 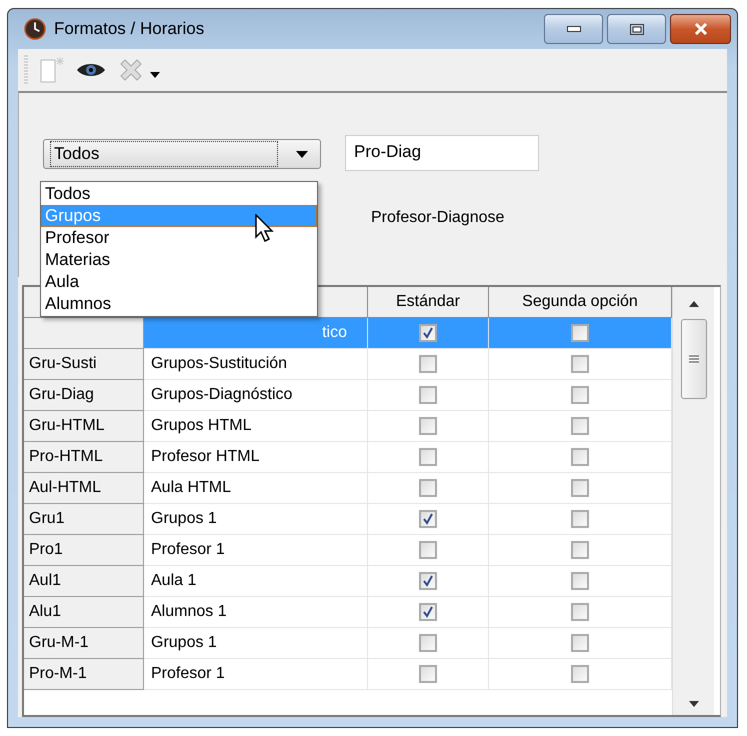 What do you see at coordinates (265, 228) in the screenshot?
I see `mouse-pointer-icon` at bounding box center [265, 228].